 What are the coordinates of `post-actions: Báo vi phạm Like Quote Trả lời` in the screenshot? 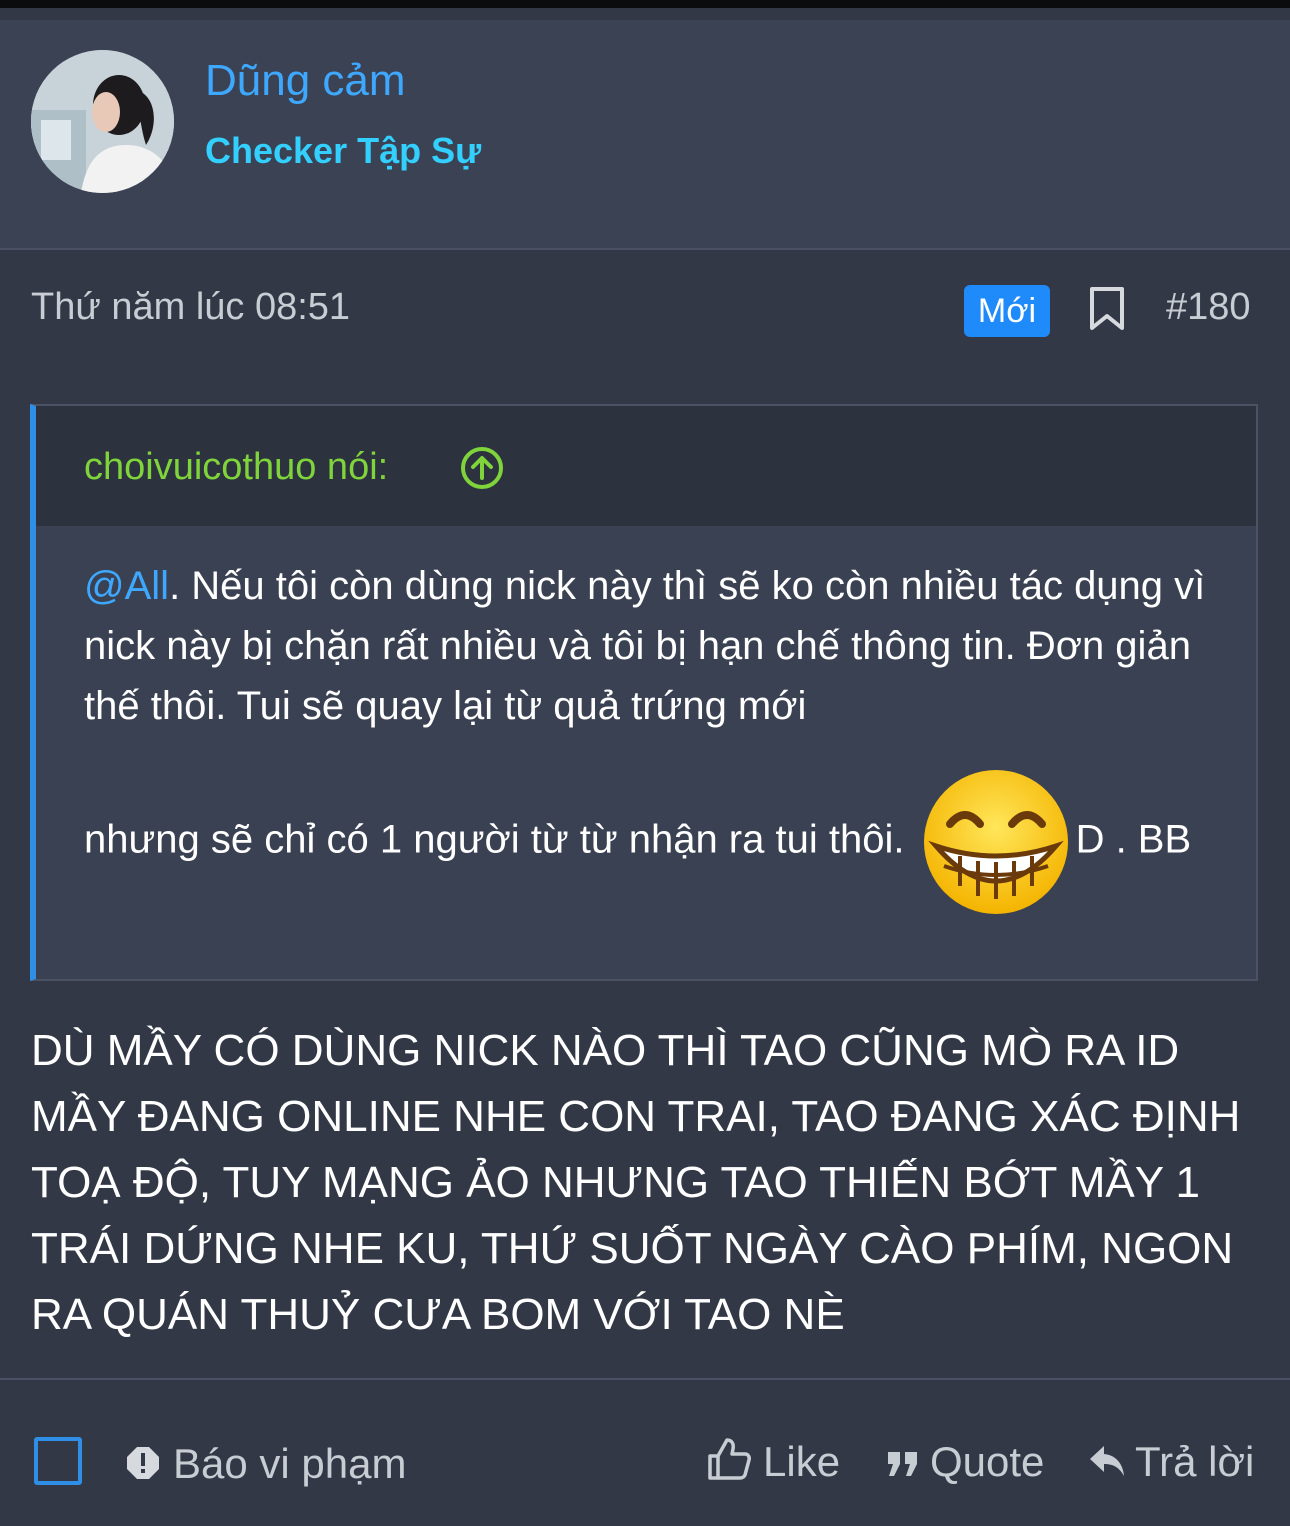 It's located at (645, 1452).